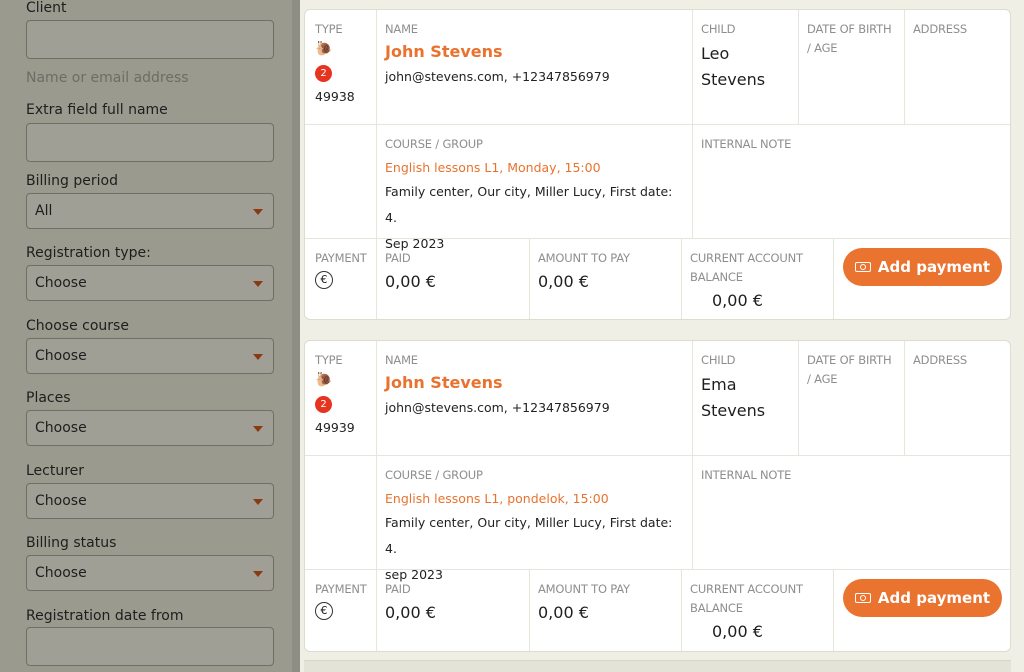 Image resolution: width=1024 pixels, height=672 pixels. What do you see at coordinates (61, 283) in the screenshot?
I see `registration-type-value: Choose` at bounding box center [61, 283].